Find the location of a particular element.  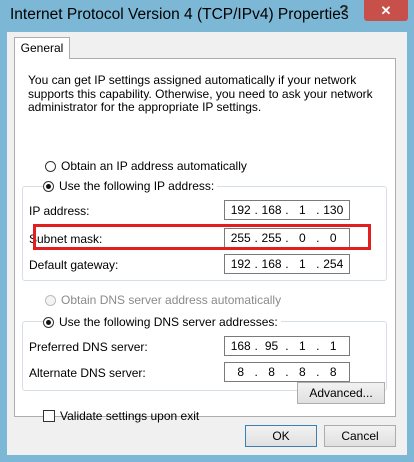

ip-address-input: 192. 168. 1. 130 is located at coordinates (287, 210).